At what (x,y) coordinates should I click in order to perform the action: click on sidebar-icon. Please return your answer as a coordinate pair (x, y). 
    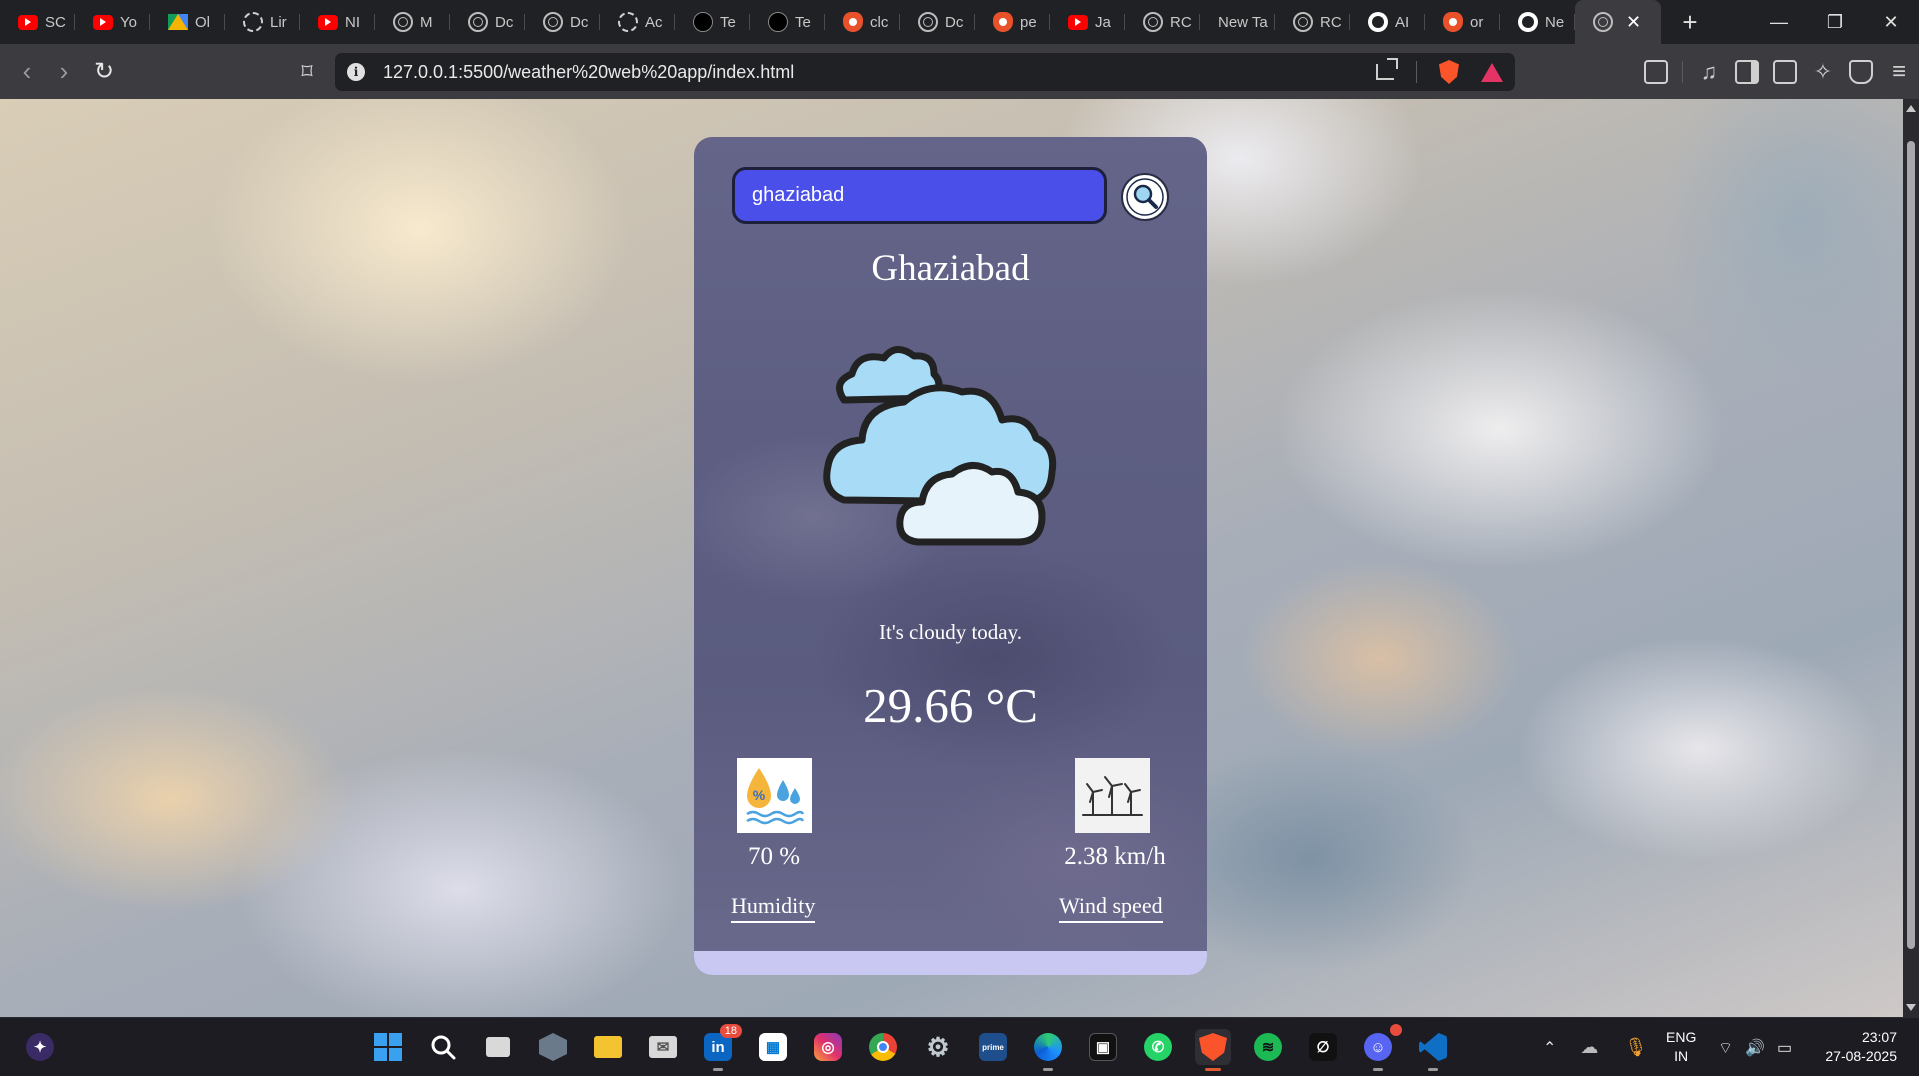
    Looking at the image, I should click on (1747, 71).